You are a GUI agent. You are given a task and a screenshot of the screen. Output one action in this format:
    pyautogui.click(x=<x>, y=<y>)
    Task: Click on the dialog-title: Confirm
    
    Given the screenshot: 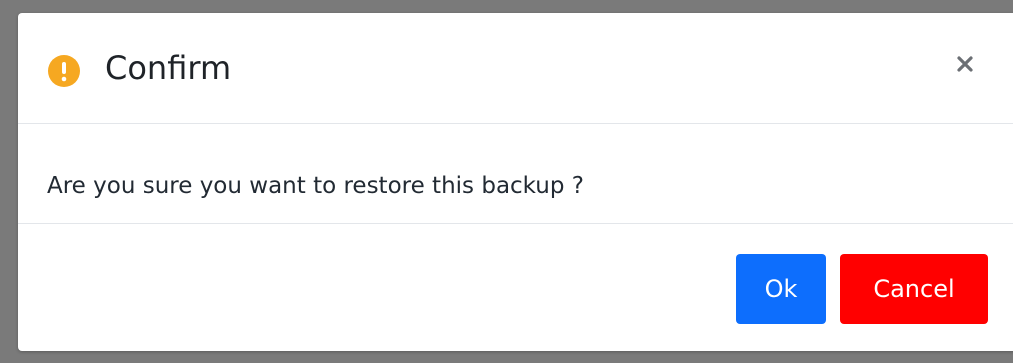 What is the action you would take?
    pyautogui.click(x=168, y=68)
    